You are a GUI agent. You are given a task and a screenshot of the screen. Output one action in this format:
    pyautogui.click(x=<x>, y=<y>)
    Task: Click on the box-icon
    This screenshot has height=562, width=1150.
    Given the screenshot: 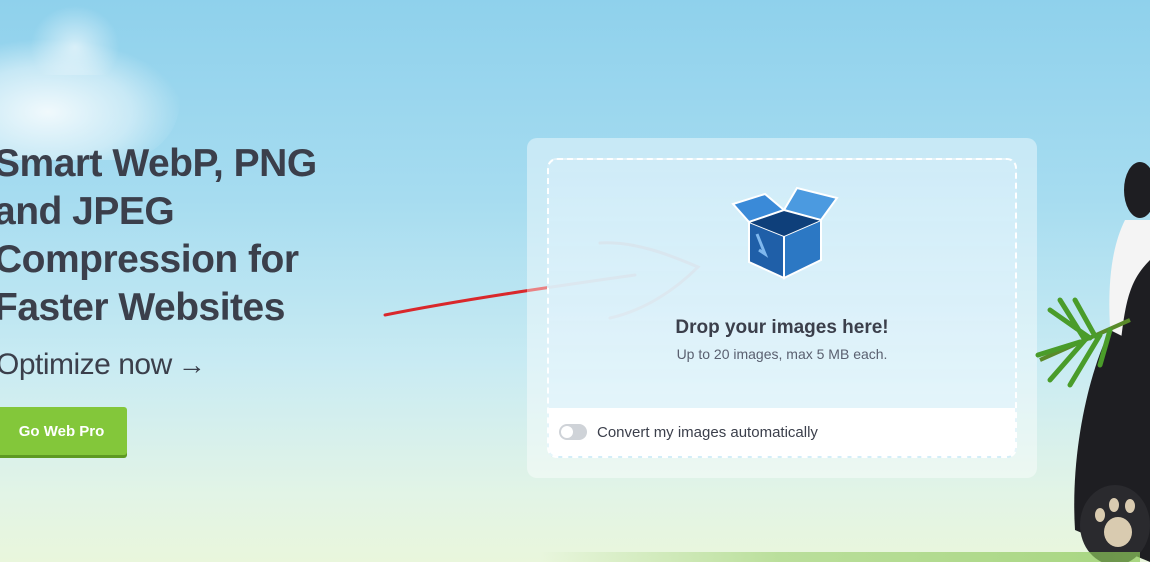 What is the action you would take?
    pyautogui.click(x=785, y=233)
    